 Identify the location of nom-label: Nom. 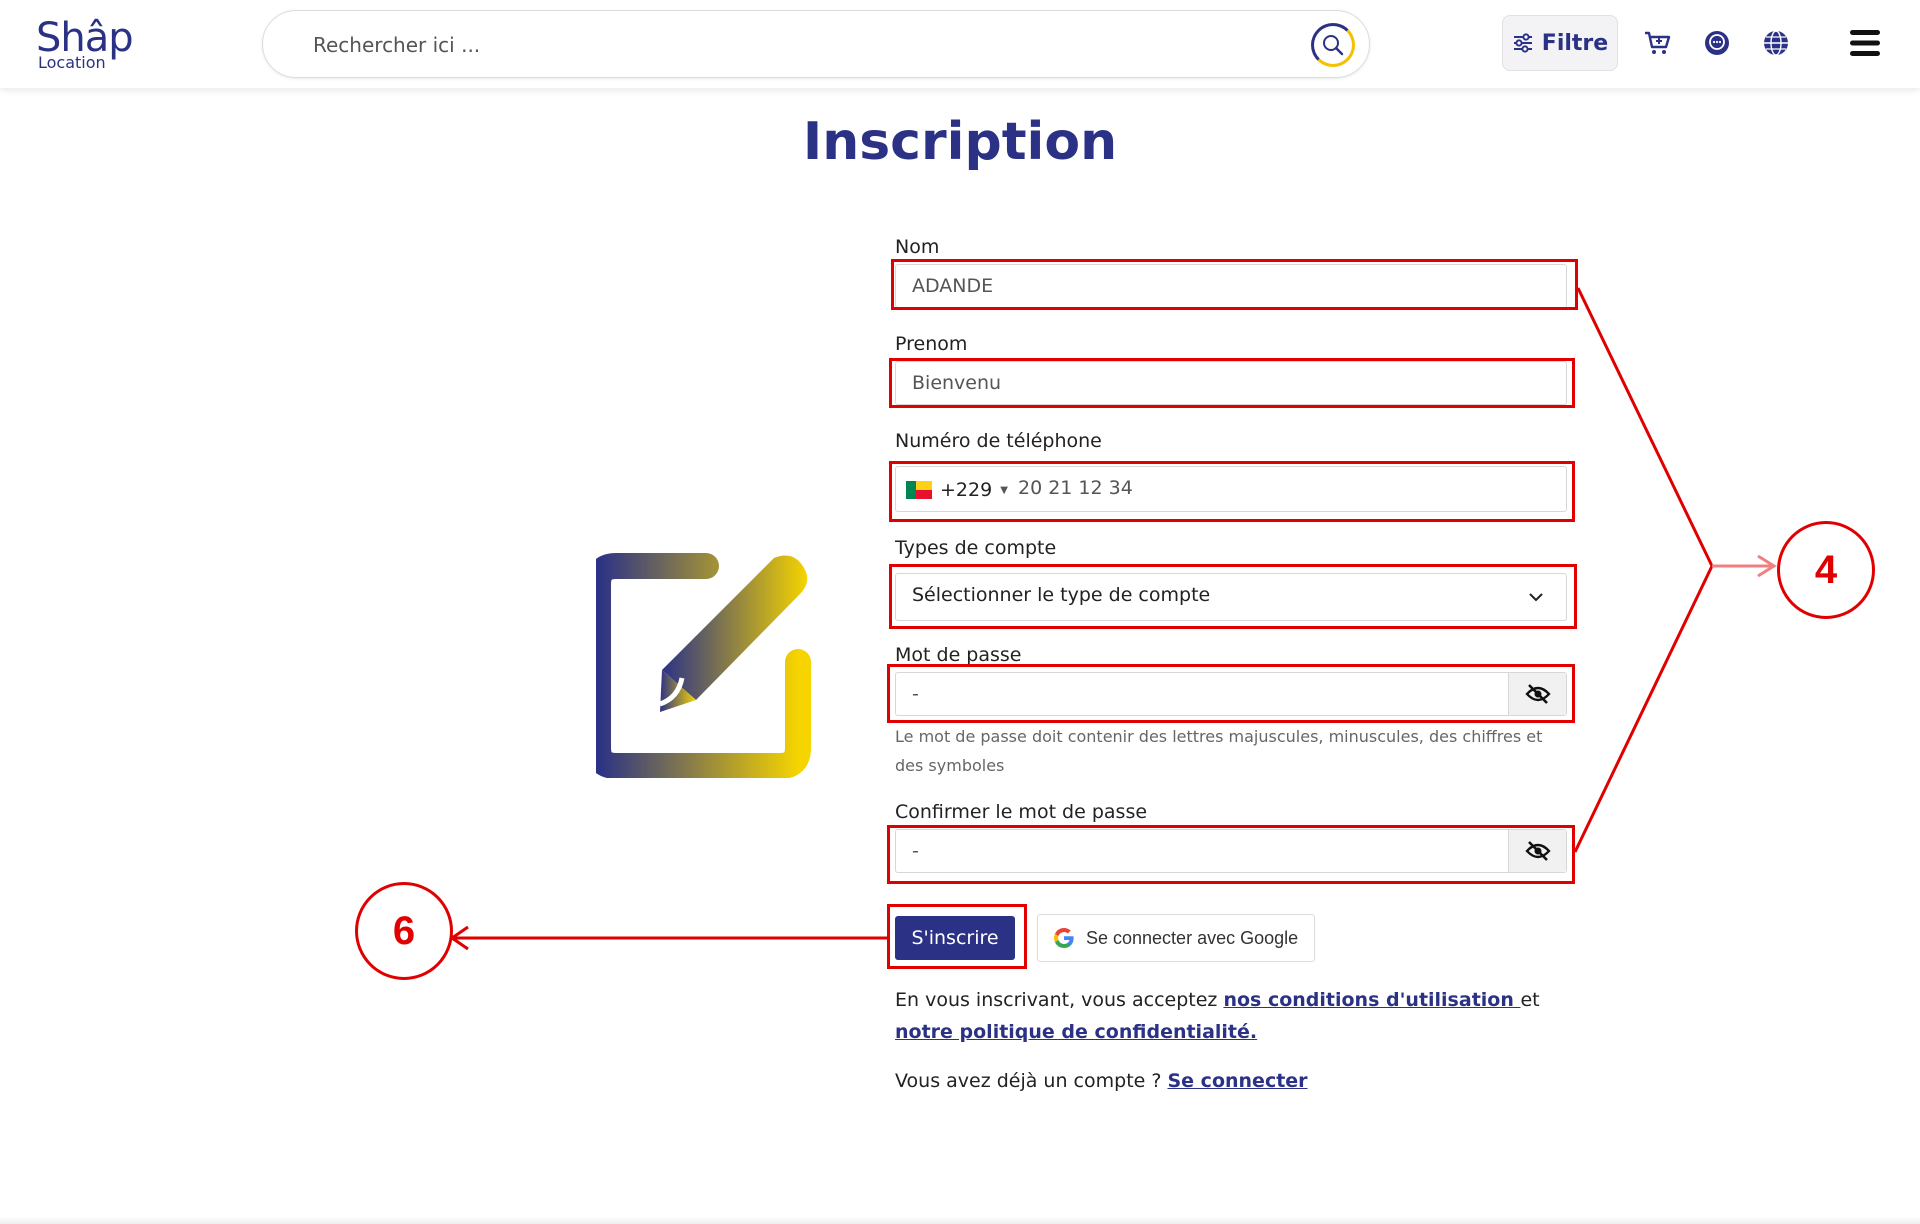
(917, 247).